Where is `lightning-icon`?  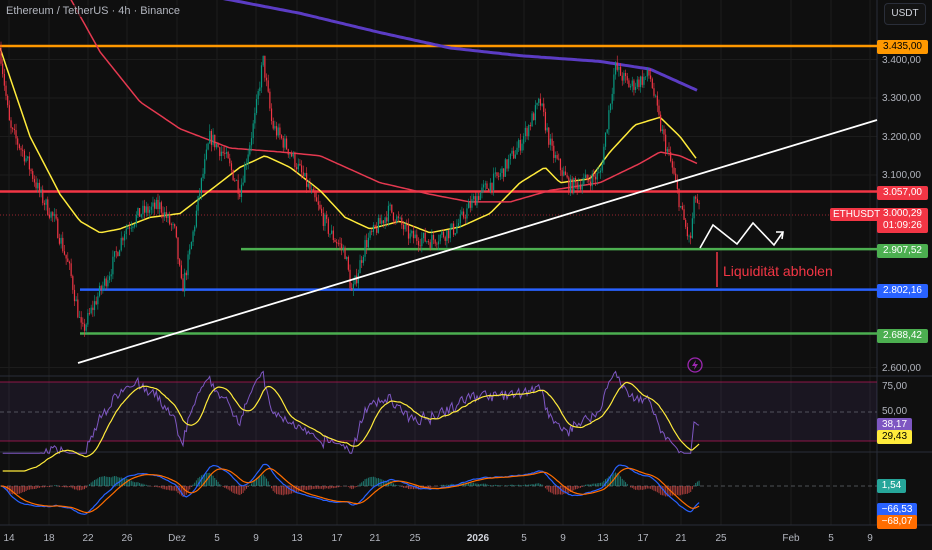
lightning-icon is located at coordinates (695, 365).